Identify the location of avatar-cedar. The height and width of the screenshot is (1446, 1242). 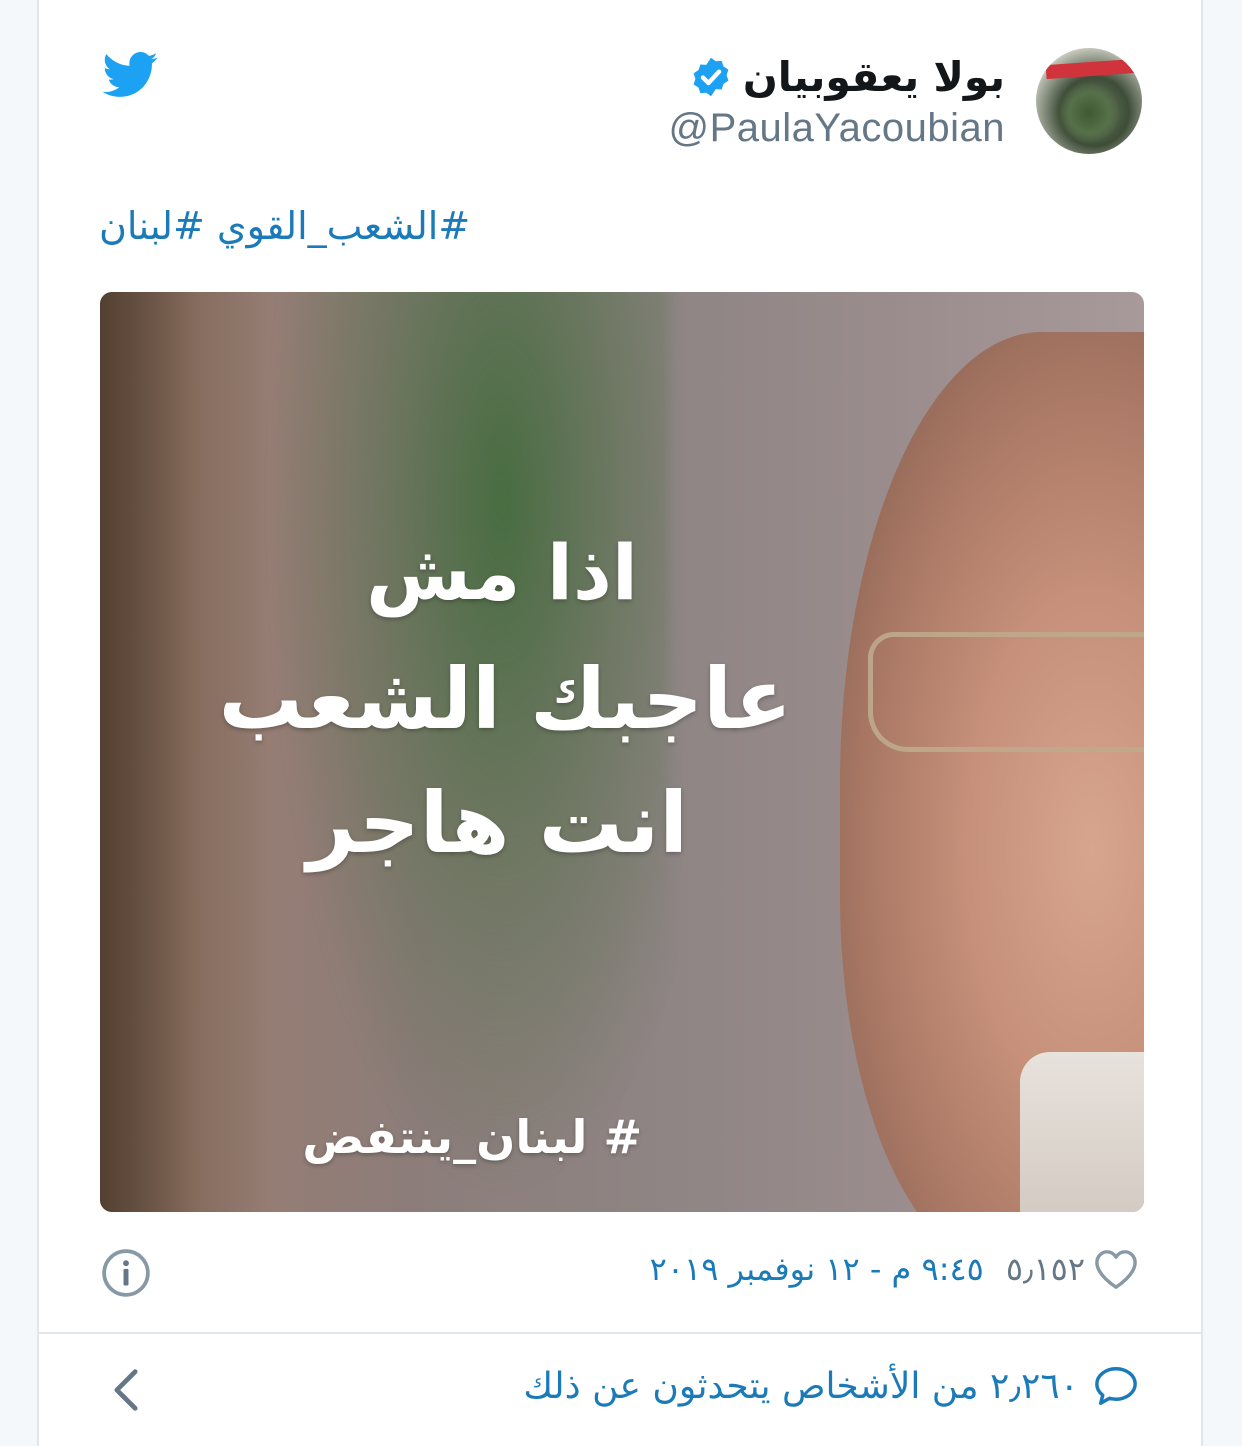
(1089, 113).